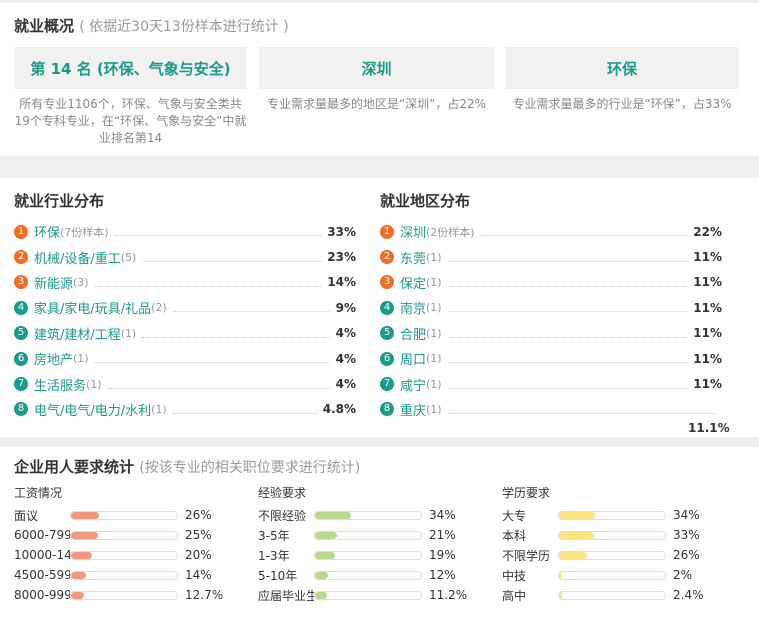 The height and width of the screenshot is (617, 759). What do you see at coordinates (450, 232) in the screenshot?
I see `region-item-count: (2份样本)` at bounding box center [450, 232].